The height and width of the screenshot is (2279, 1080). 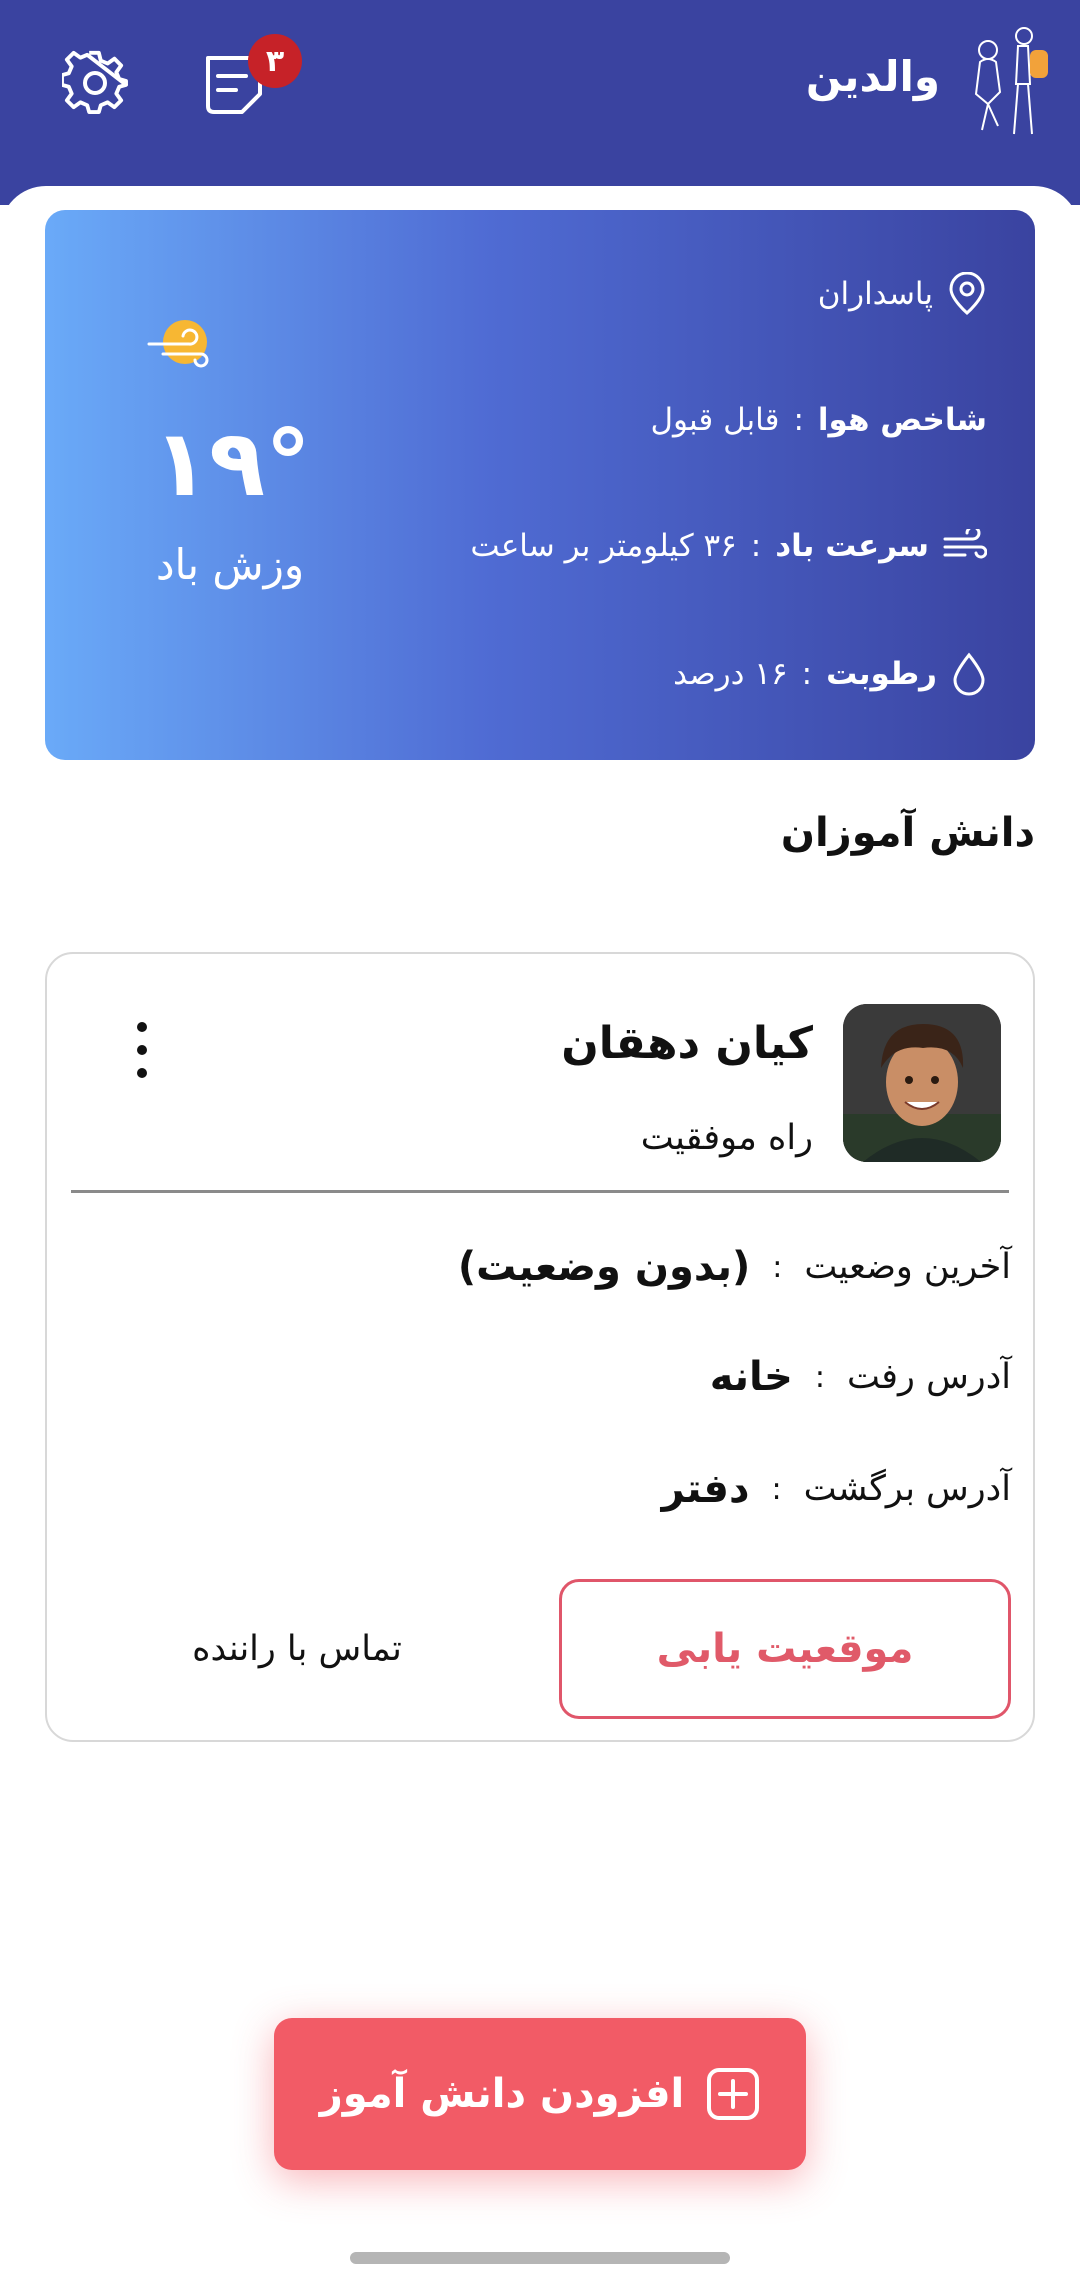 What do you see at coordinates (785, 1649) in the screenshot?
I see `locate-button: موقعیت یابی` at bounding box center [785, 1649].